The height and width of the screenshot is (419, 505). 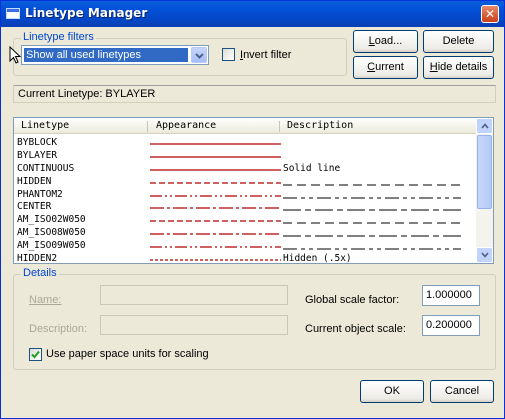 I want to click on chevron-up-icon, so click(x=485, y=126).